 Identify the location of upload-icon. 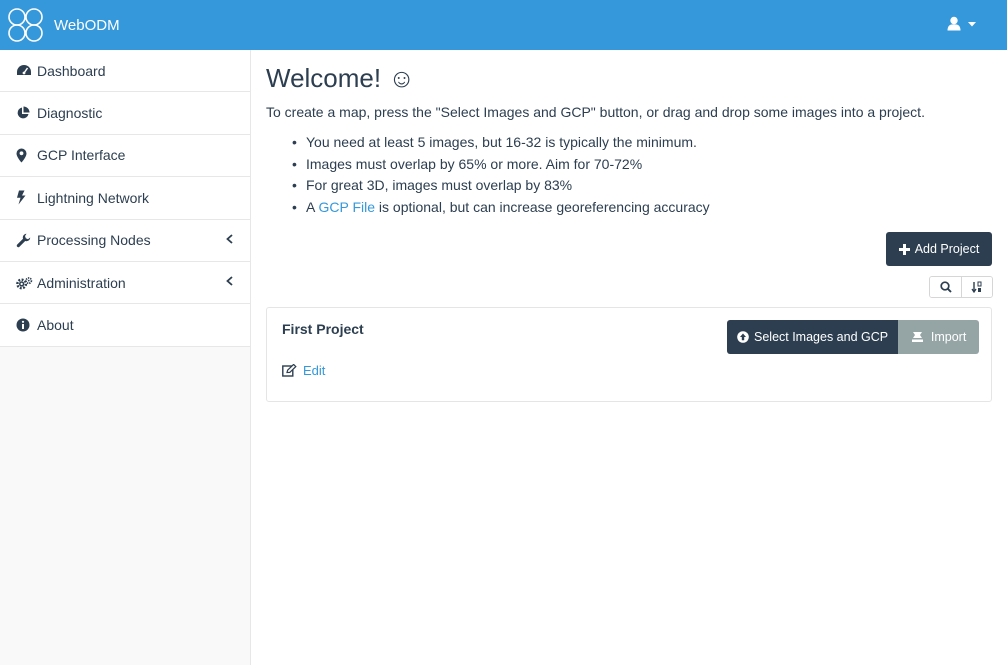
(743, 337).